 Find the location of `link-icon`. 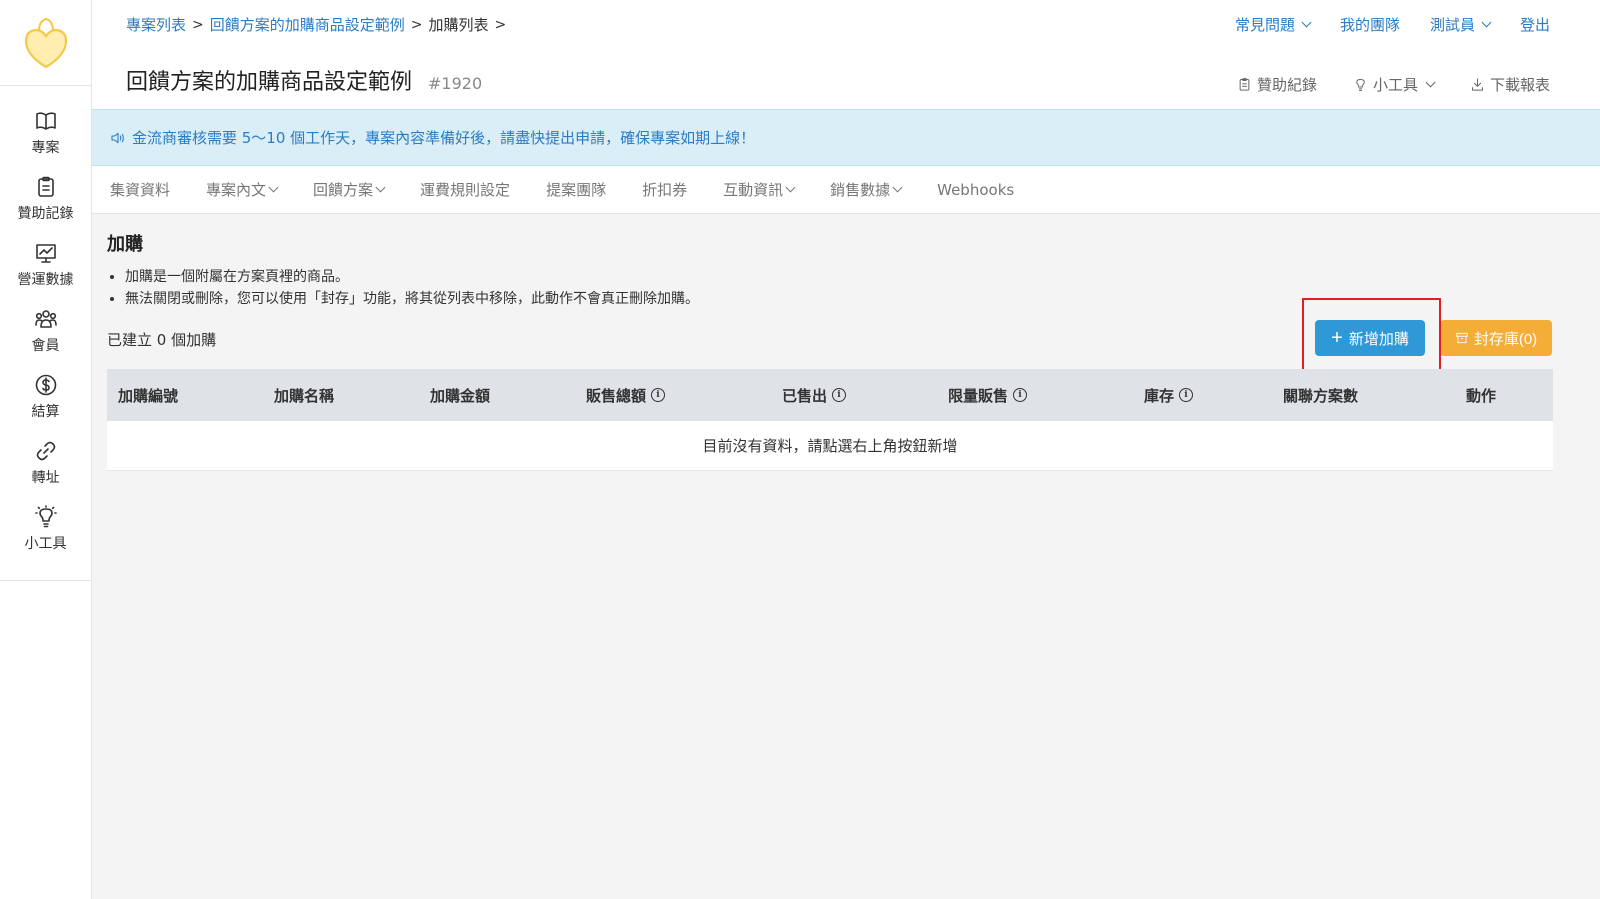

link-icon is located at coordinates (45, 451).